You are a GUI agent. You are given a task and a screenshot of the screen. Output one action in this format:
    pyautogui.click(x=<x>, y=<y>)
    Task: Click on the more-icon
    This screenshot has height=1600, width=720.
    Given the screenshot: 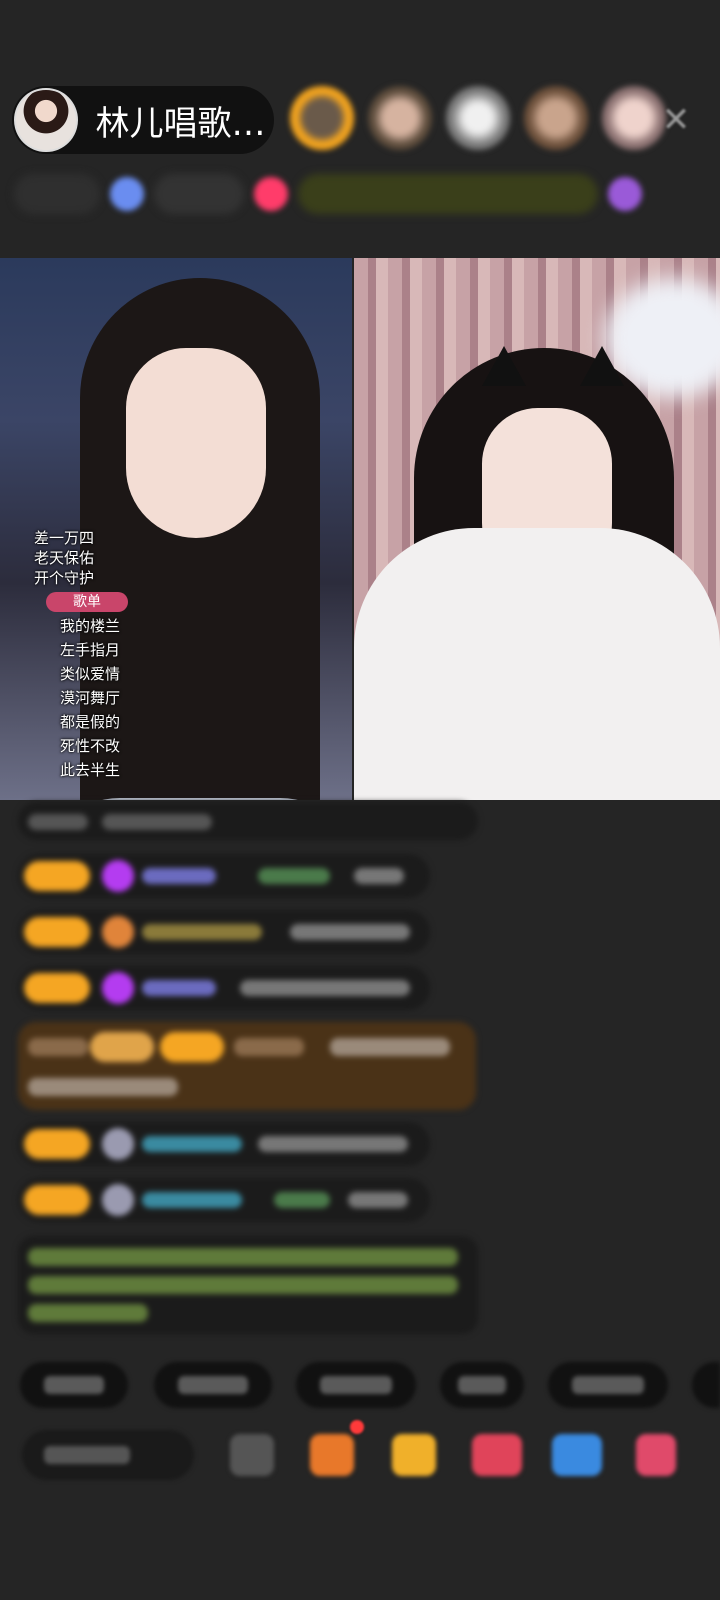 What is the action you would take?
    pyautogui.click(x=252, y=1455)
    